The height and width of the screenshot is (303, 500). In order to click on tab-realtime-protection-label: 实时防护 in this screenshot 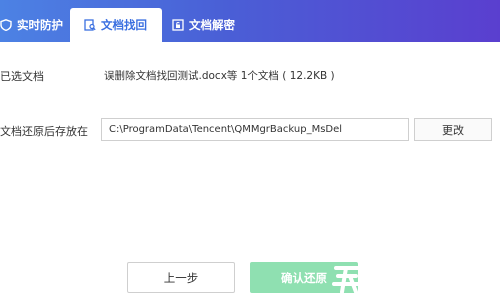, I will do `click(40, 25)`.